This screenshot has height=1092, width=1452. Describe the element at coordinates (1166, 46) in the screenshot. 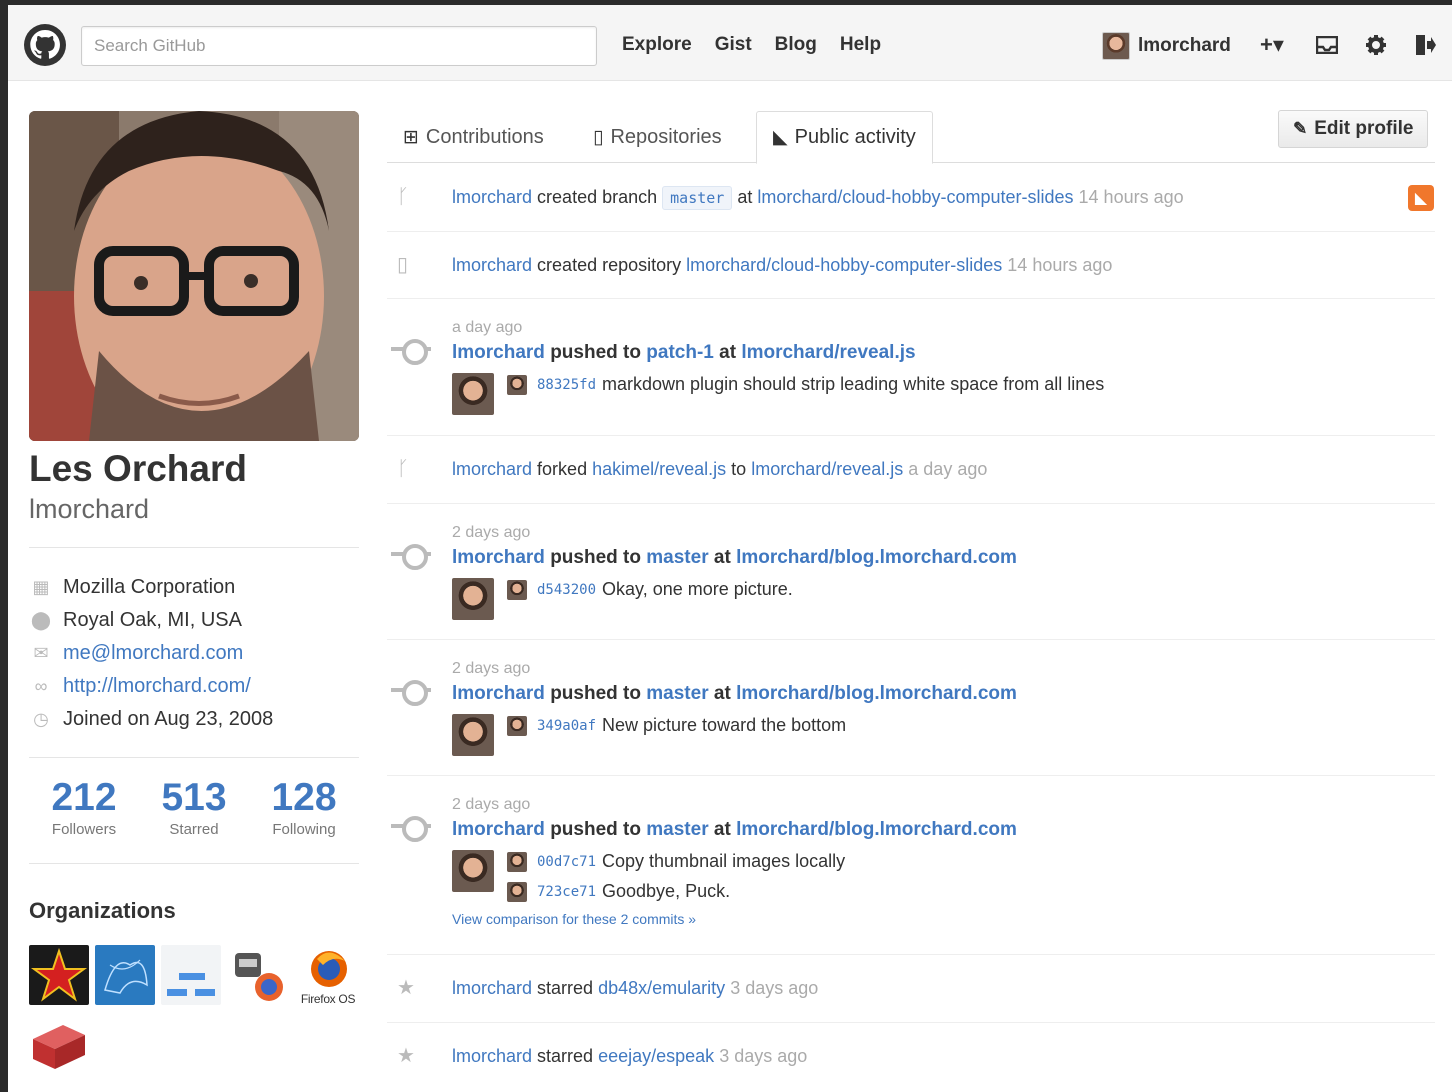

I see `header-user-link: lmorchard` at that location.